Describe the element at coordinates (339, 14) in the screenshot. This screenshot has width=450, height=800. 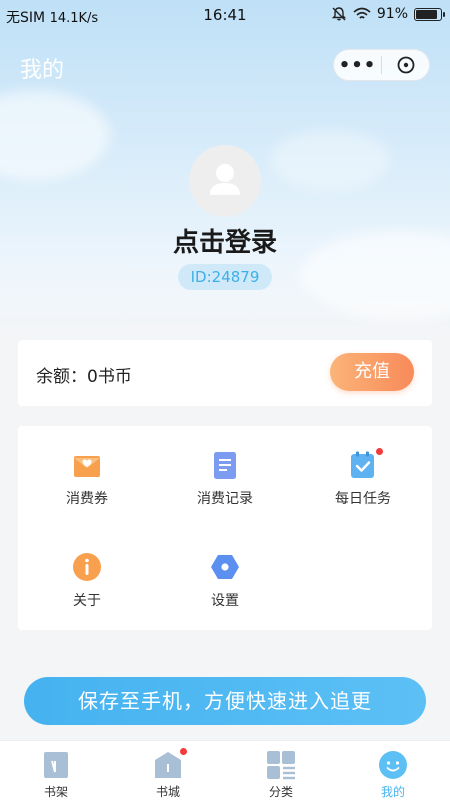
I see `bell-muted-icon` at that location.